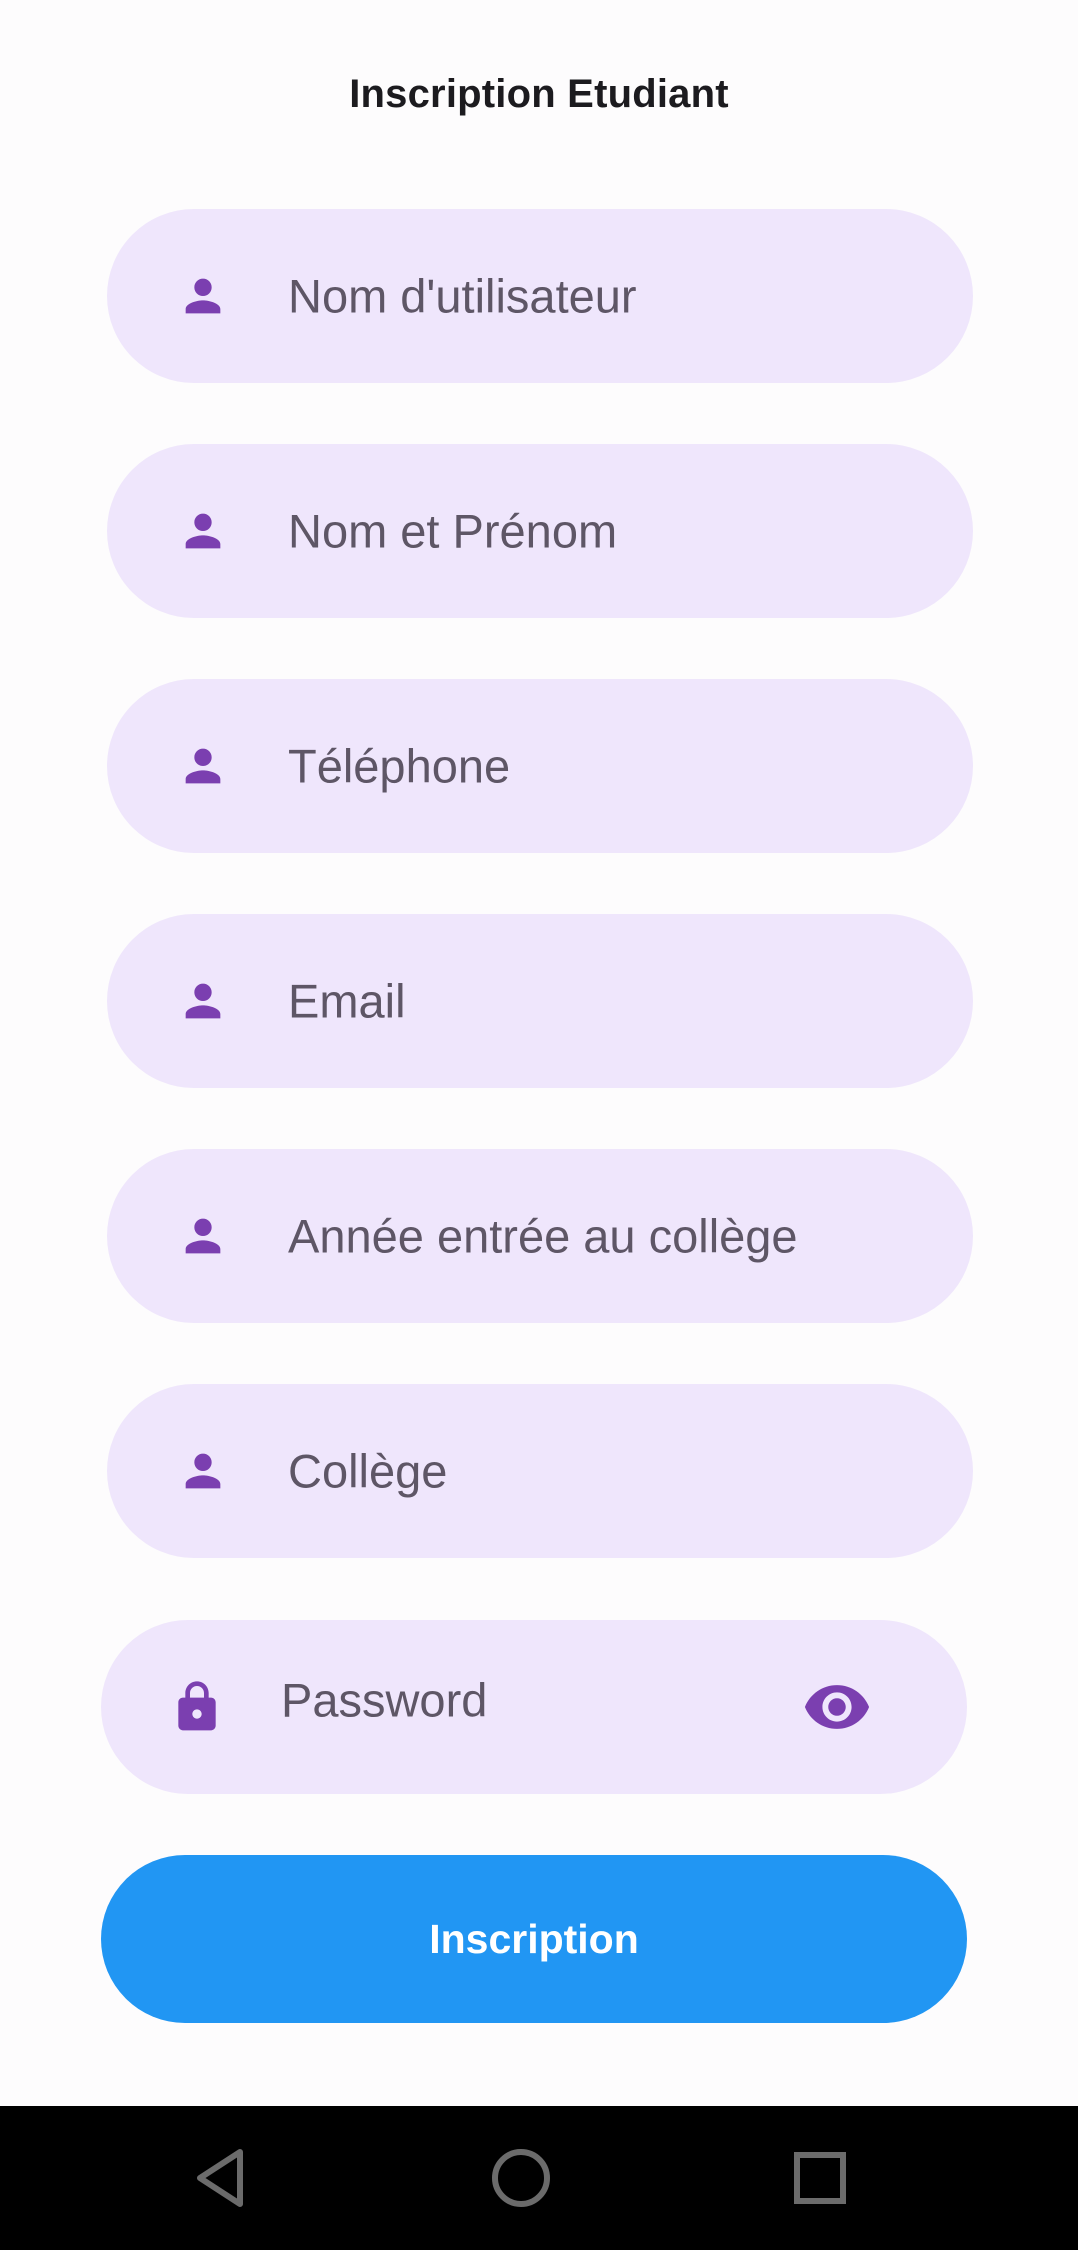 This screenshot has width=1078, height=2250. I want to click on password-field: Password, so click(534, 1707).